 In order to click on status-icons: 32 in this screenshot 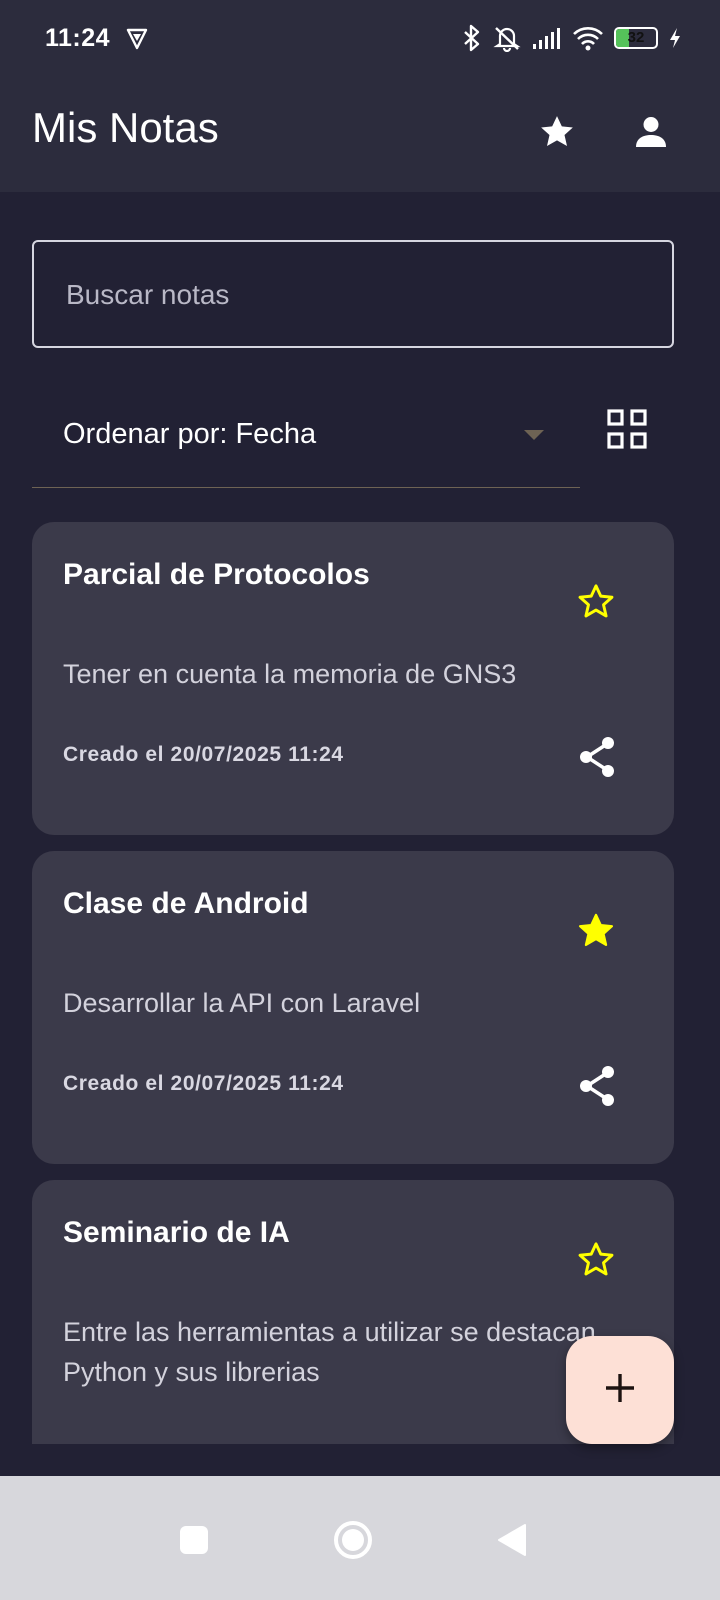, I will do `click(572, 38)`.